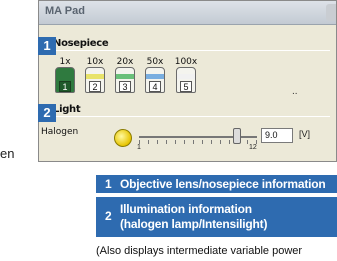 This screenshot has width=337, height=261. Describe the element at coordinates (125, 80) in the screenshot. I see `nosepiece-button-3: 3` at that location.